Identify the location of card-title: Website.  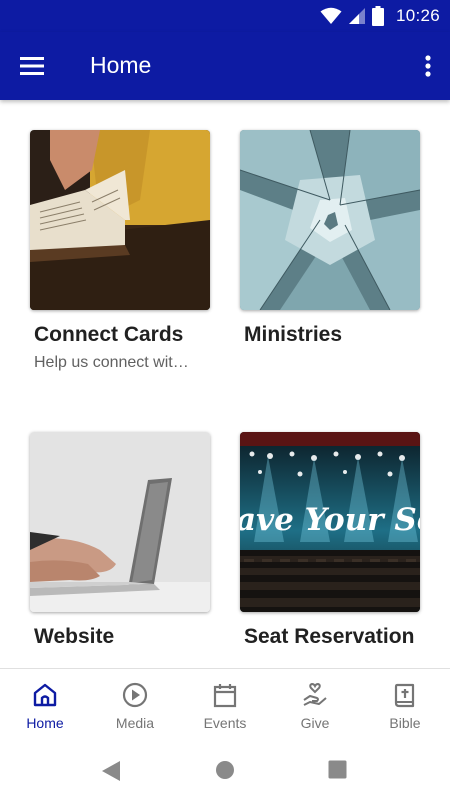
(74, 636).